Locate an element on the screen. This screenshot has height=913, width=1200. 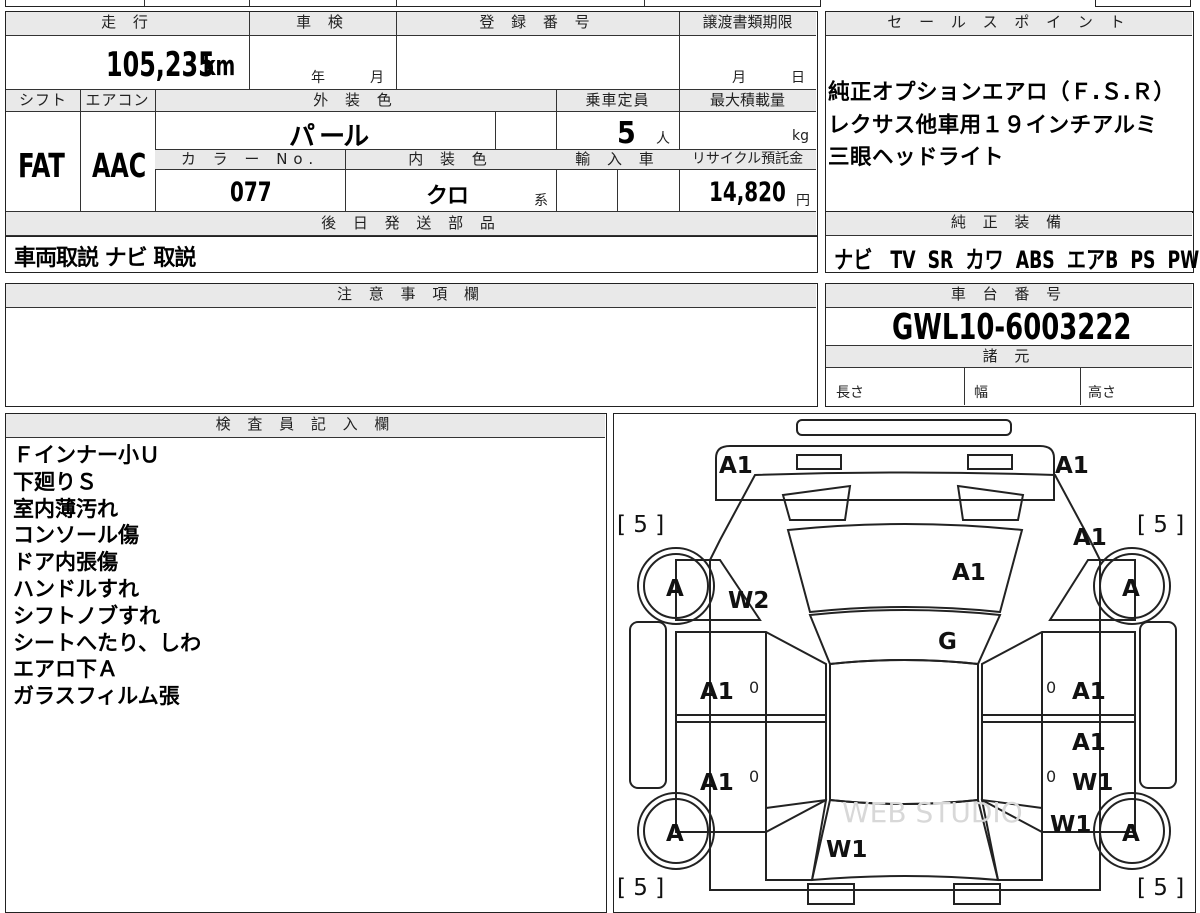
right-front-wheel-mark: A is located at coordinates (1131, 589).